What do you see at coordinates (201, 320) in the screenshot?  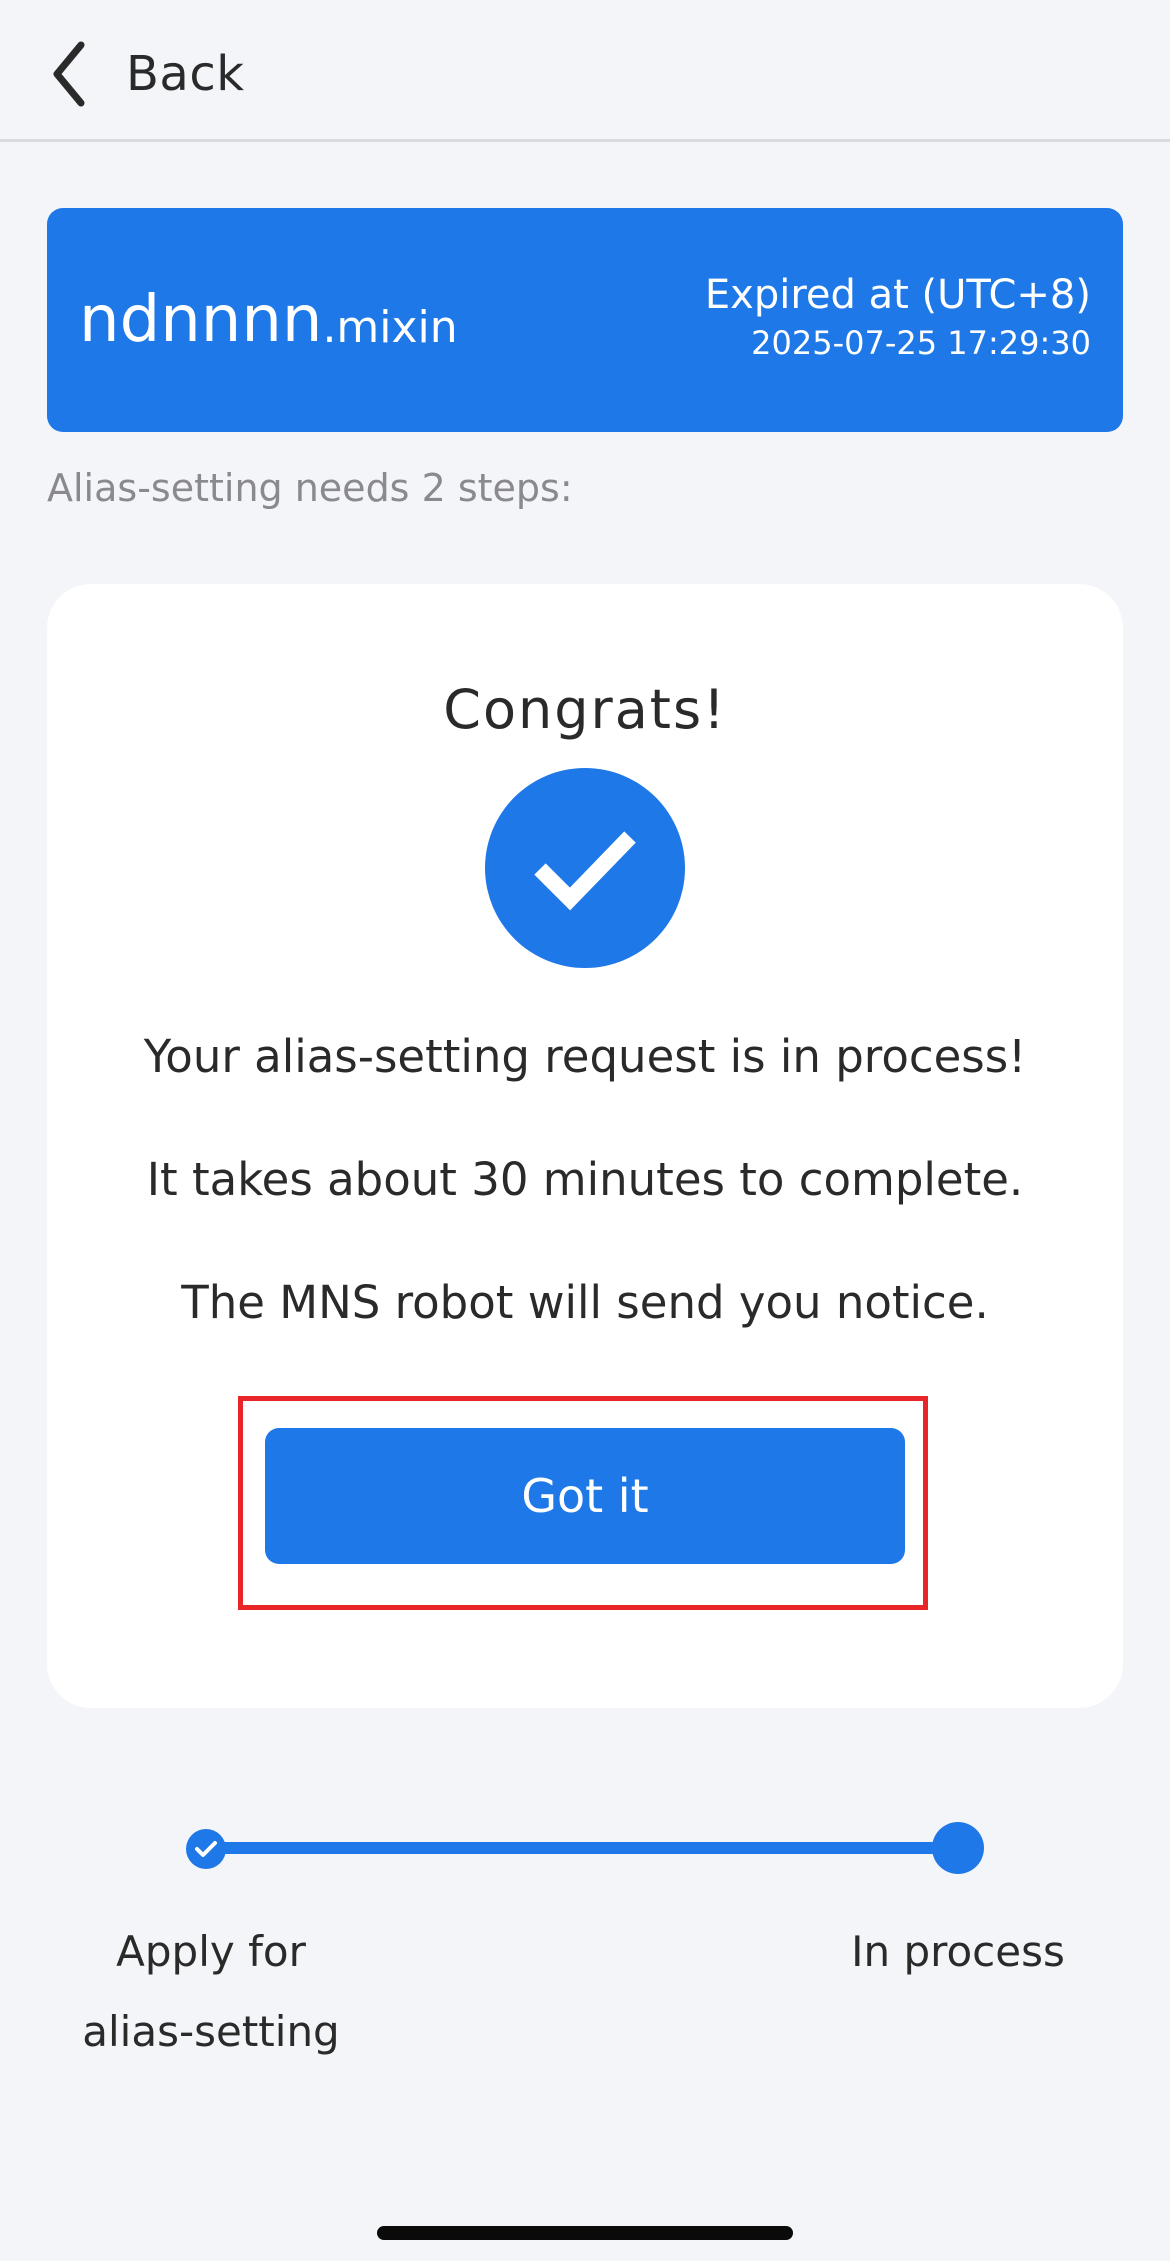 I see `alias-main-name: ndnnnn` at bounding box center [201, 320].